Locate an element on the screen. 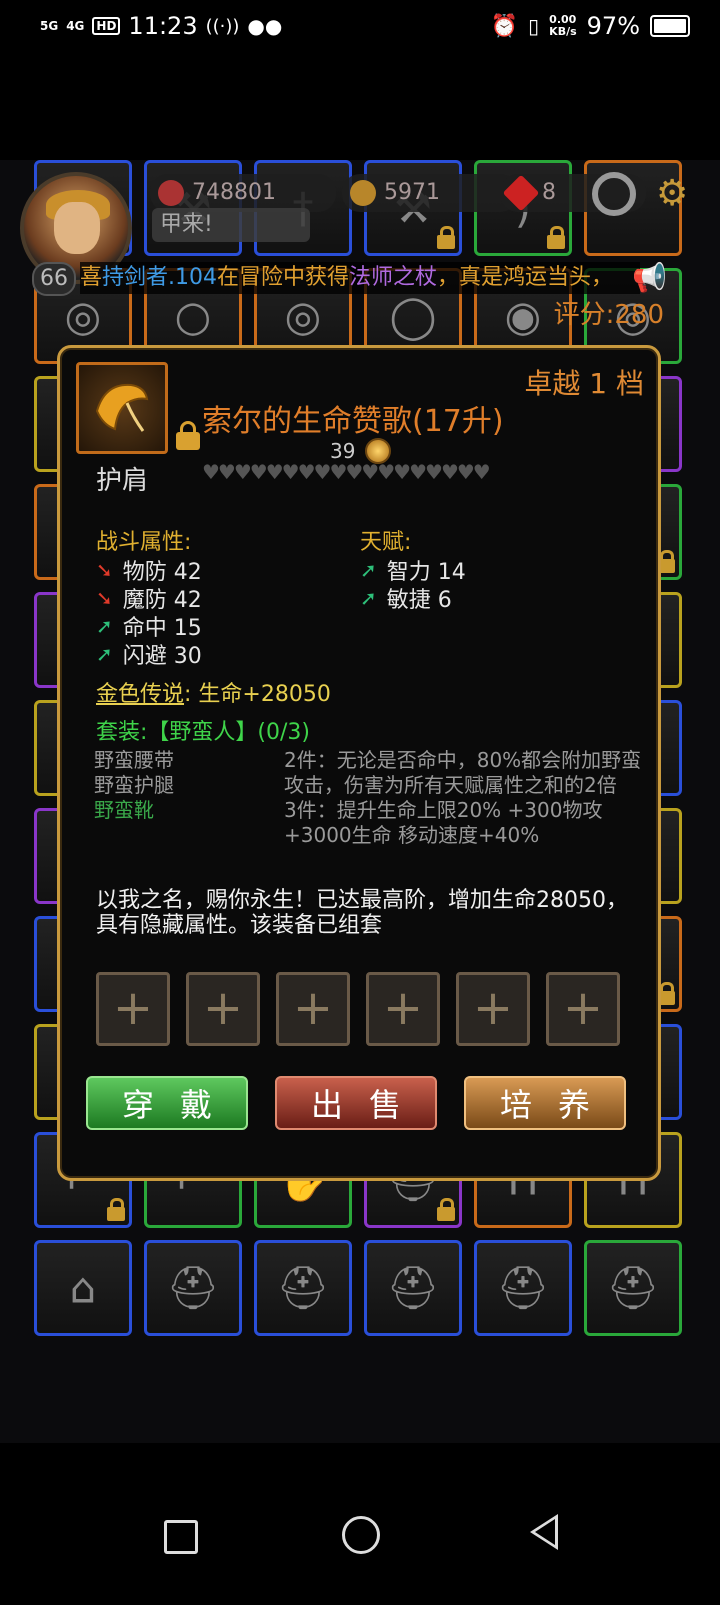 This screenshot has height=1605, width=720. set-bonus-title: 套装:【野蛮人】(0/3) is located at coordinates (203, 732).